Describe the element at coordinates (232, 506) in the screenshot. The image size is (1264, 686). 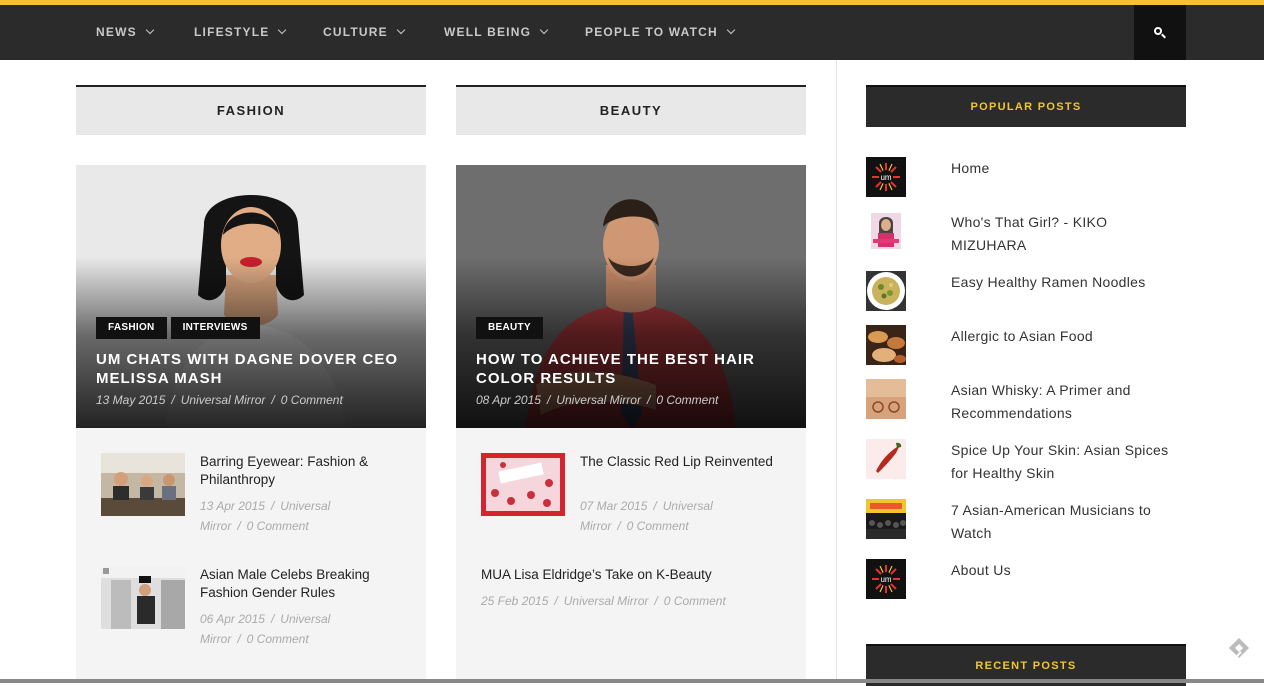
I see `post-date: 13 Apr 2015` at that location.